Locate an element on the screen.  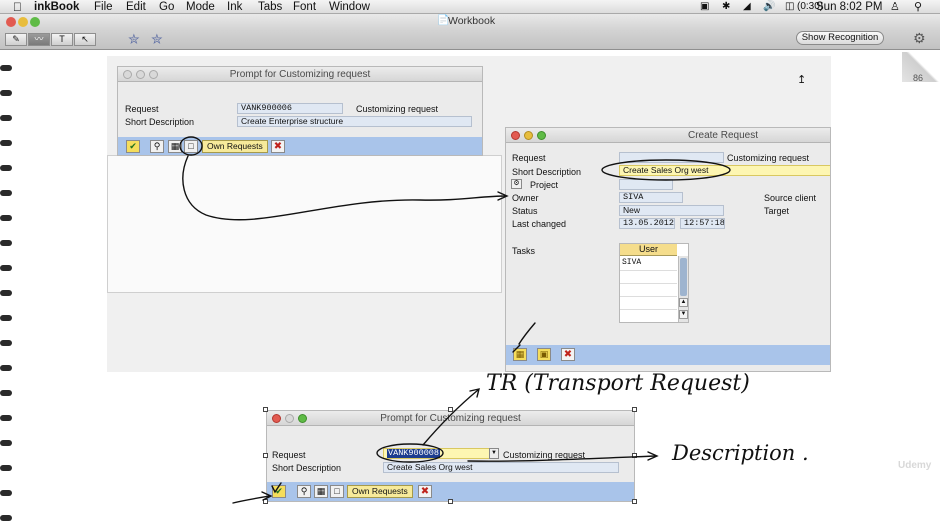
ink-circle-create-icon is located at coordinates (191, 146).